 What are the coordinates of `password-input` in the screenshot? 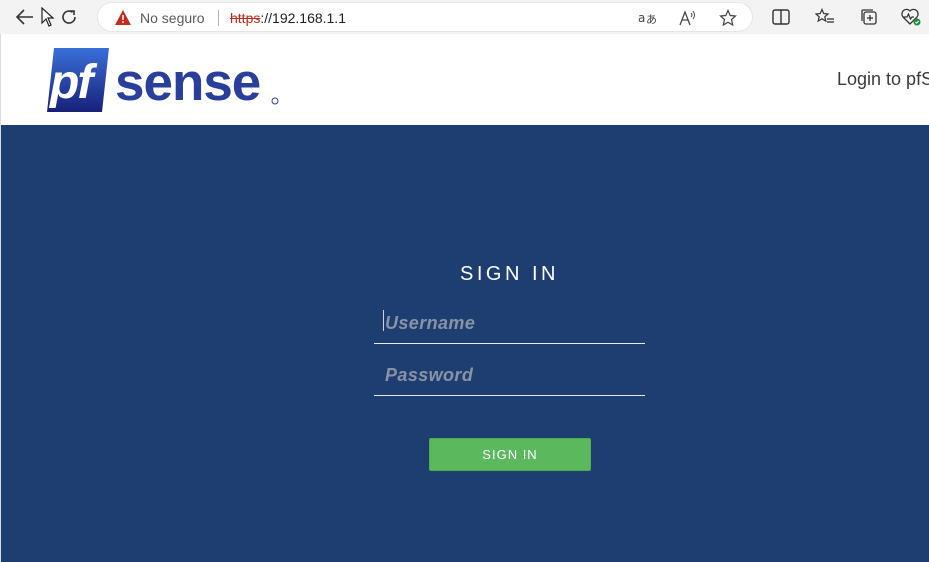 It's located at (509, 375).